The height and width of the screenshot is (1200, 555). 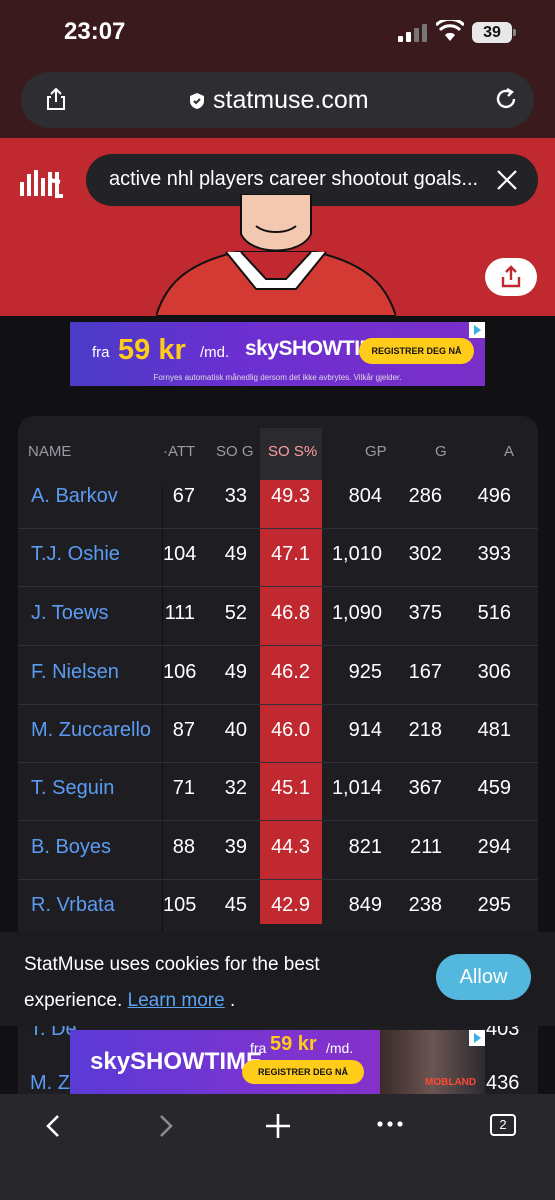 What do you see at coordinates (176, 1000) in the screenshot?
I see `learn-more-link: Learn more` at bounding box center [176, 1000].